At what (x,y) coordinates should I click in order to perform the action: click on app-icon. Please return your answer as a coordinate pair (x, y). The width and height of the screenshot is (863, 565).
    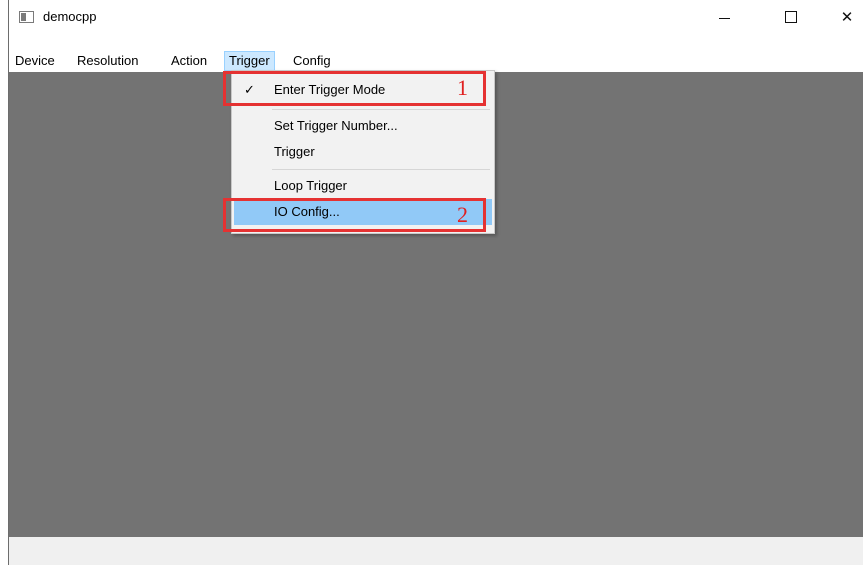
    Looking at the image, I should click on (26, 17).